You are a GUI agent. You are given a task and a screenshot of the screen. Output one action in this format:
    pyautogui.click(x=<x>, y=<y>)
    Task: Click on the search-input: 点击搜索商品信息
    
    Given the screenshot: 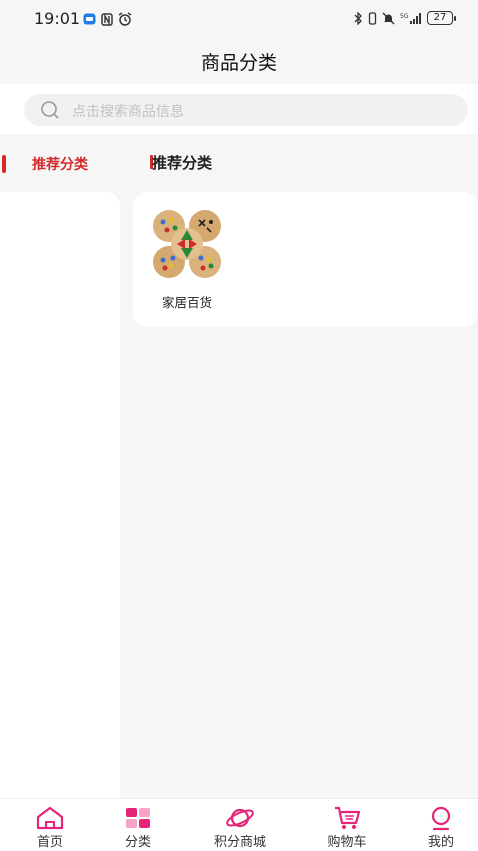 What is the action you would take?
    pyautogui.click(x=246, y=110)
    